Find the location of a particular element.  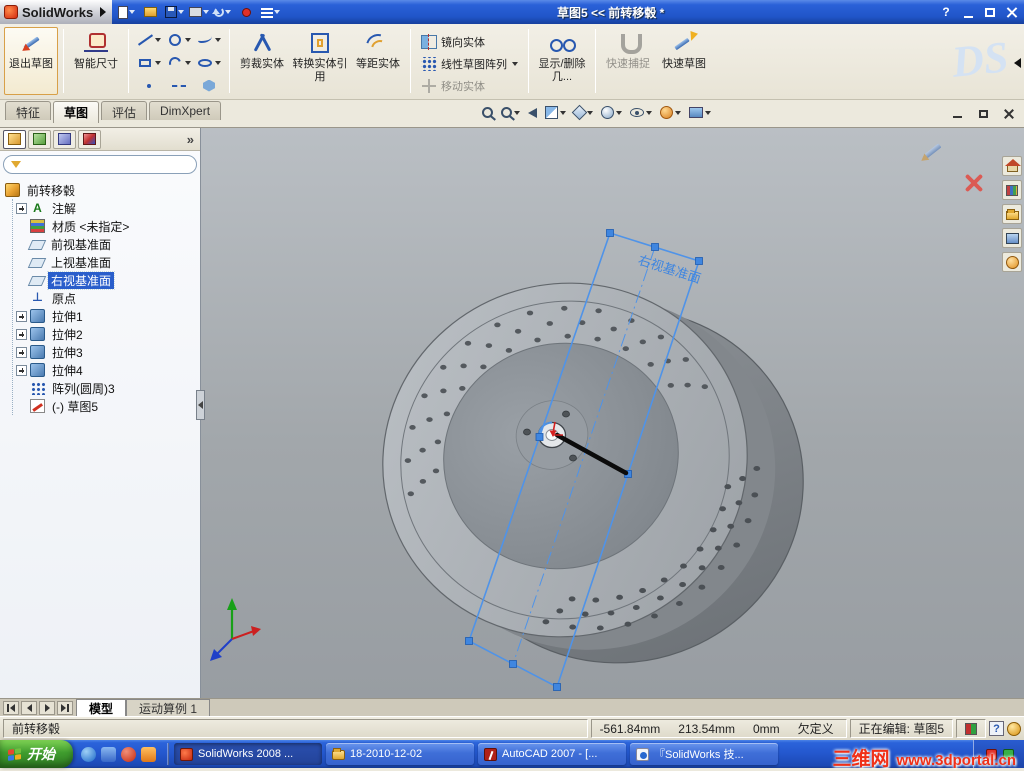

doc-minimize-button is located at coordinates (957, 113).